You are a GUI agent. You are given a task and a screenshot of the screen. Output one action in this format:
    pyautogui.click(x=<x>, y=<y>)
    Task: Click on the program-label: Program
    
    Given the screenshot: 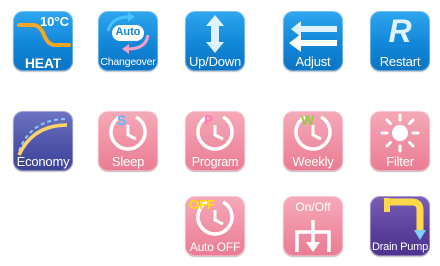 What is the action you would take?
    pyautogui.click(x=215, y=162)
    